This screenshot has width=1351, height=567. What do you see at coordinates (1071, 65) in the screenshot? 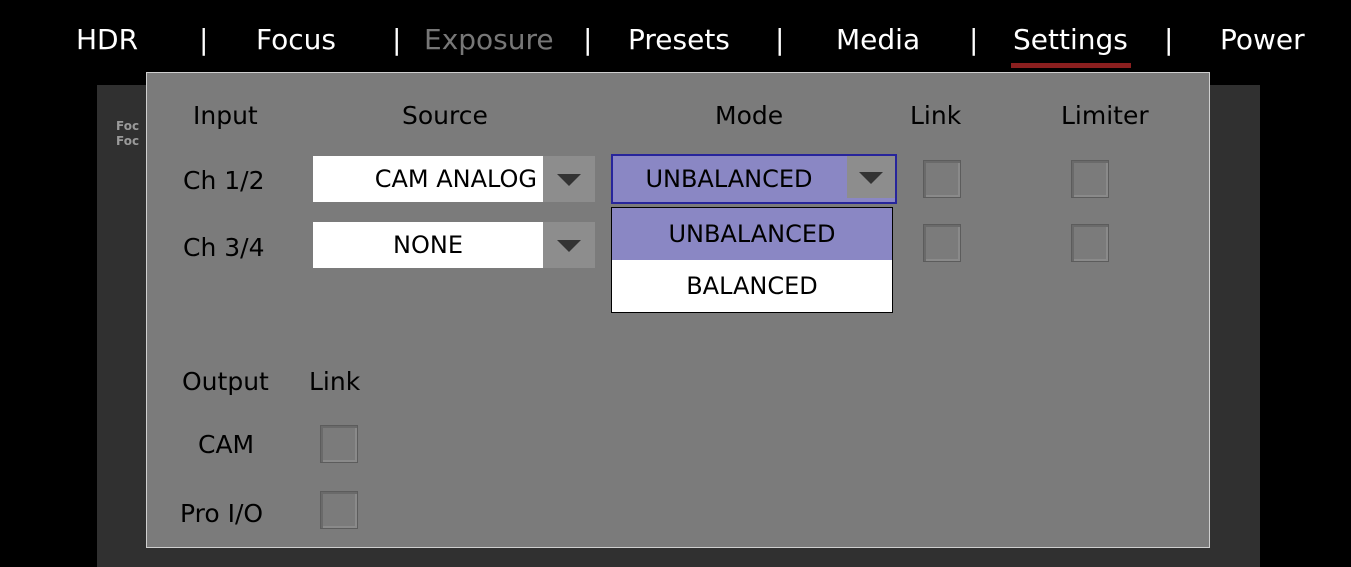
I see `active-tab-indicator` at bounding box center [1071, 65].